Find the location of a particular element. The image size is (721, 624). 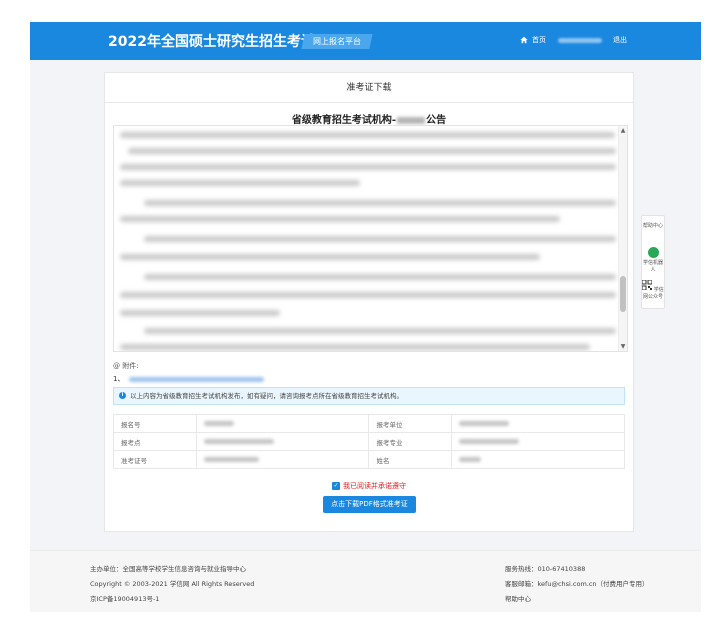

exam-major-label: 报考专业 is located at coordinates (410, 441).